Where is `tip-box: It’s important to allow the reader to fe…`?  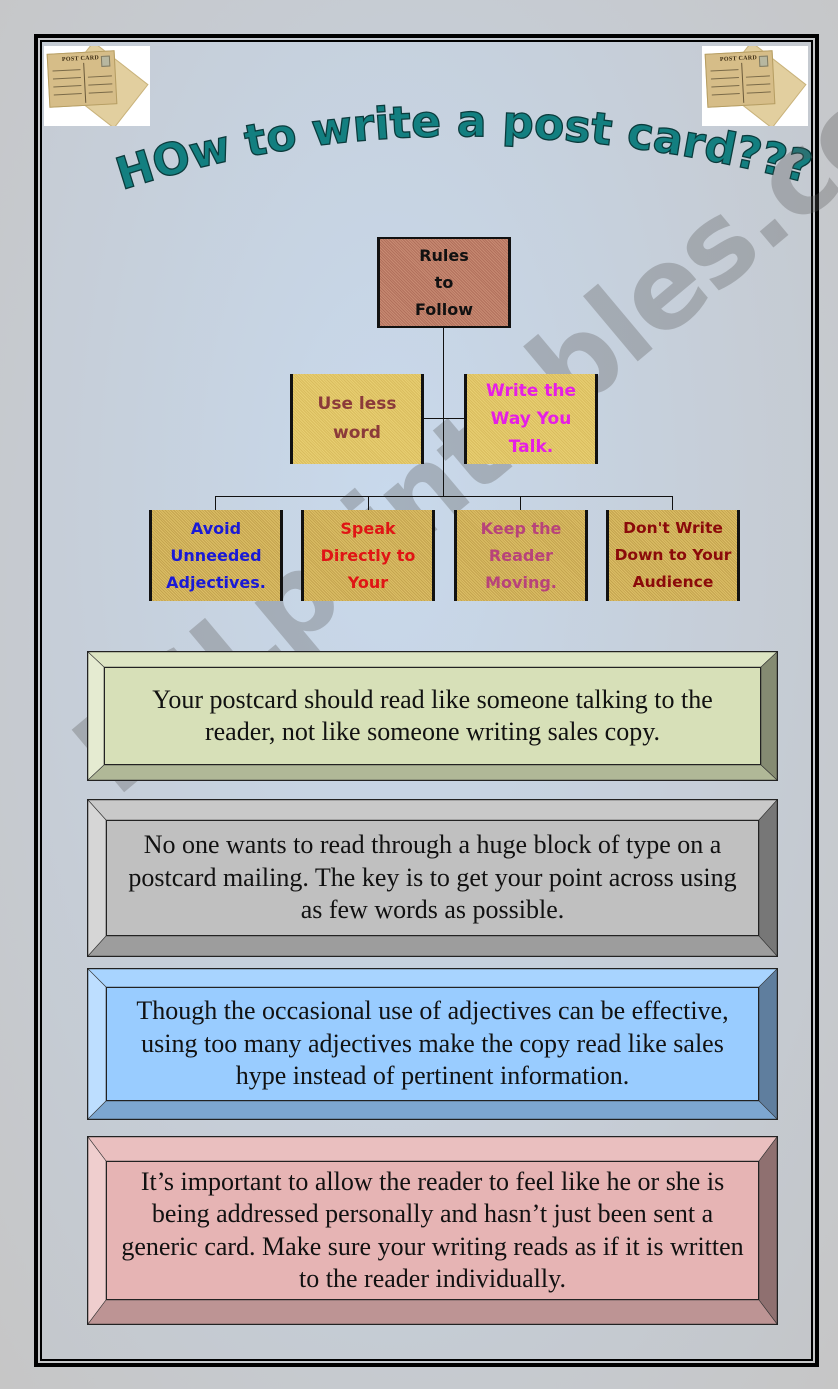 tip-box: It’s important to allow the reader to fe… is located at coordinates (432, 1230).